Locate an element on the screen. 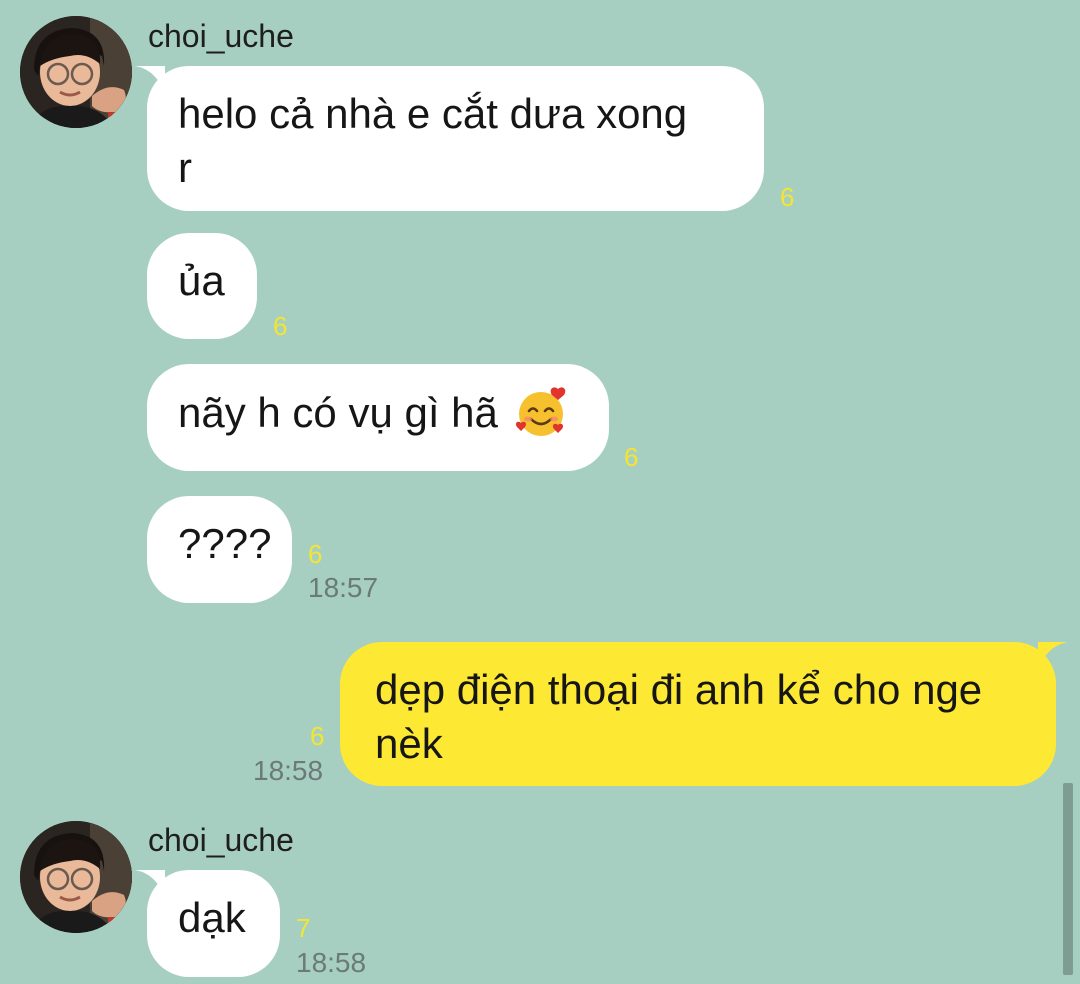  outgoing-message-bubble: dẹp điện thoại đi anh kể cho nge nèk is located at coordinates (704, 714).